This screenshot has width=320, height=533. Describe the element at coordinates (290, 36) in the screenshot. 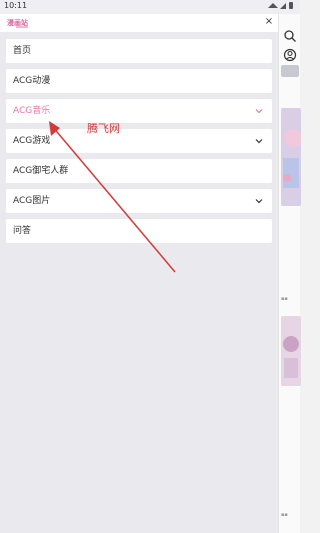

I see `search-icon` at that location.